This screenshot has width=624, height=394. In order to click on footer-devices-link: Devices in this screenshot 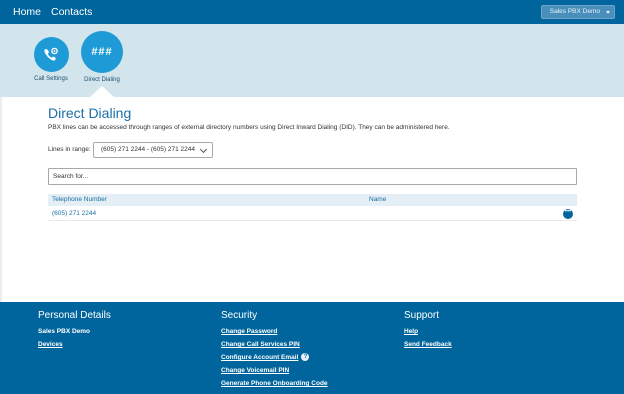, I will do `click(74, 344)`.